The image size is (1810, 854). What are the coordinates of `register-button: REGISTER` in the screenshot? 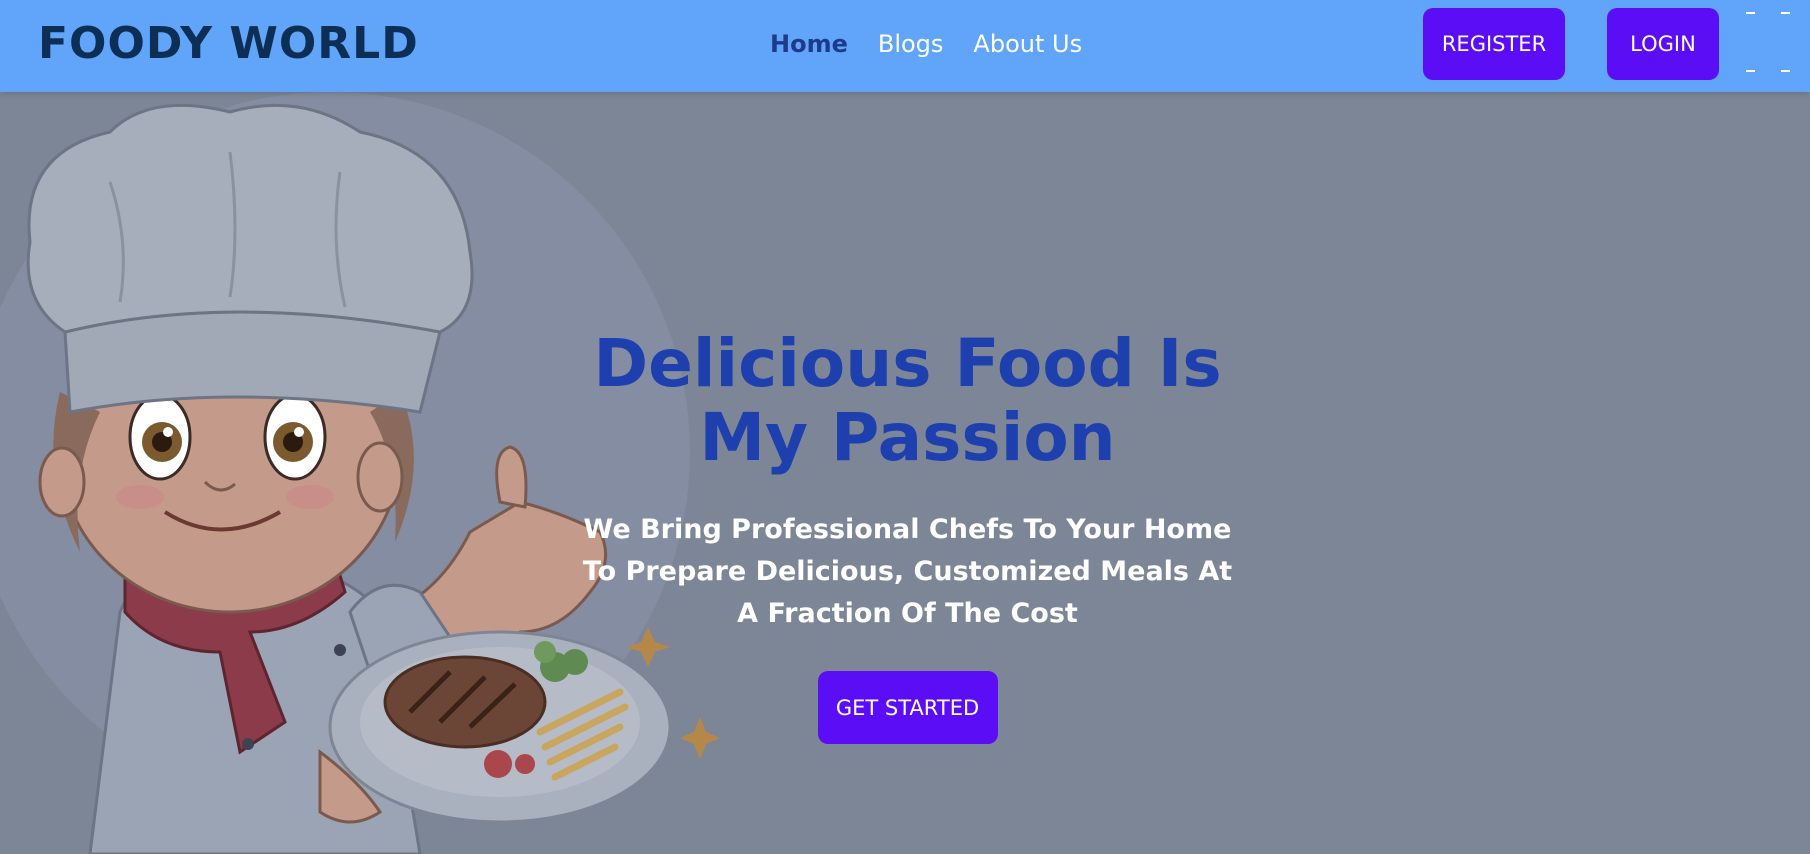 It's located at (1494, 44).